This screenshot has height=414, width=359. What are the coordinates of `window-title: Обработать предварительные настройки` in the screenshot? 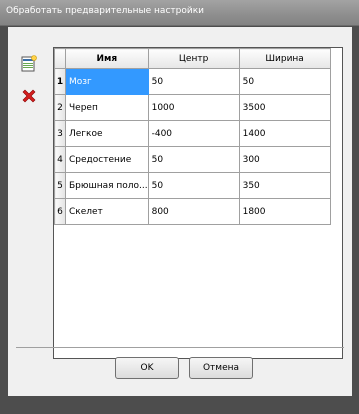 It's located at (179, 13).